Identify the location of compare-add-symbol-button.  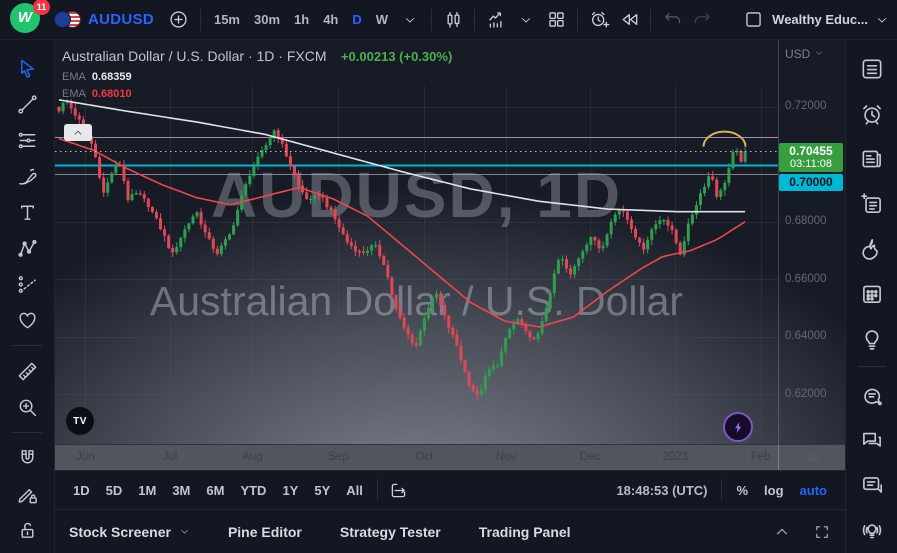
(179, 20).